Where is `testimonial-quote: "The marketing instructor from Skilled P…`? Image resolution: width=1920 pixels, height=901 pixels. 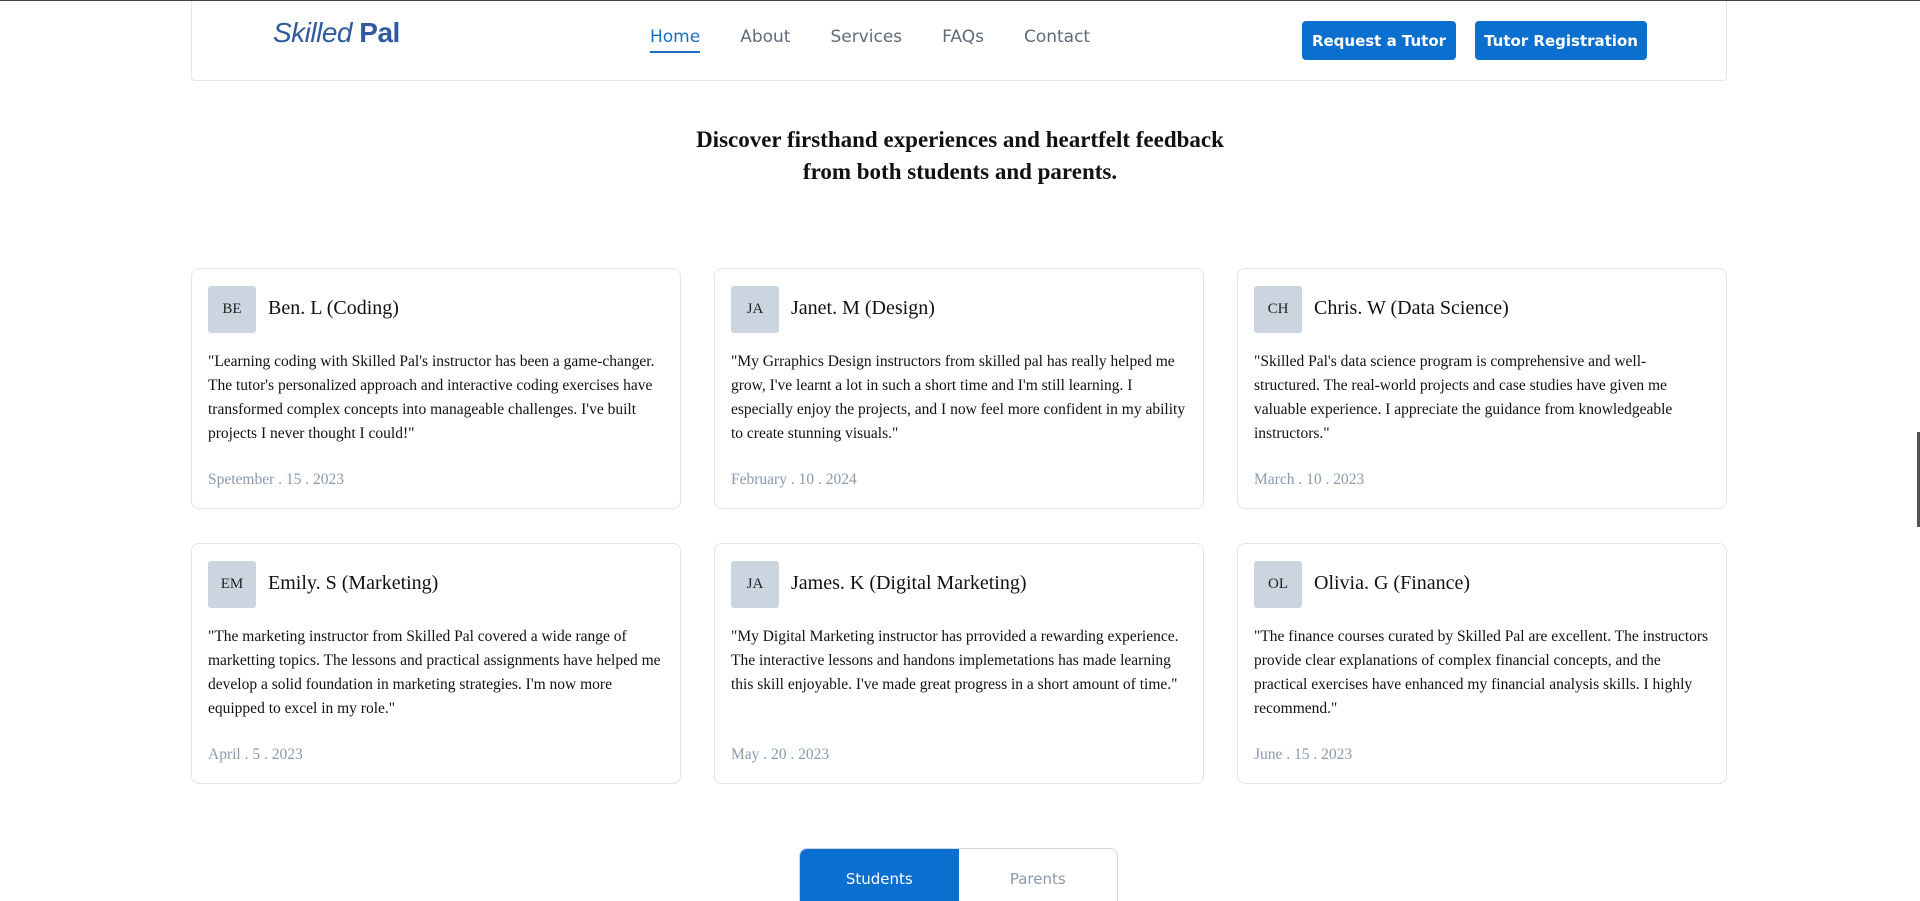 testimonial-quote: "The marketing instructor from Skilled P… is located at coordinates (434, 672).